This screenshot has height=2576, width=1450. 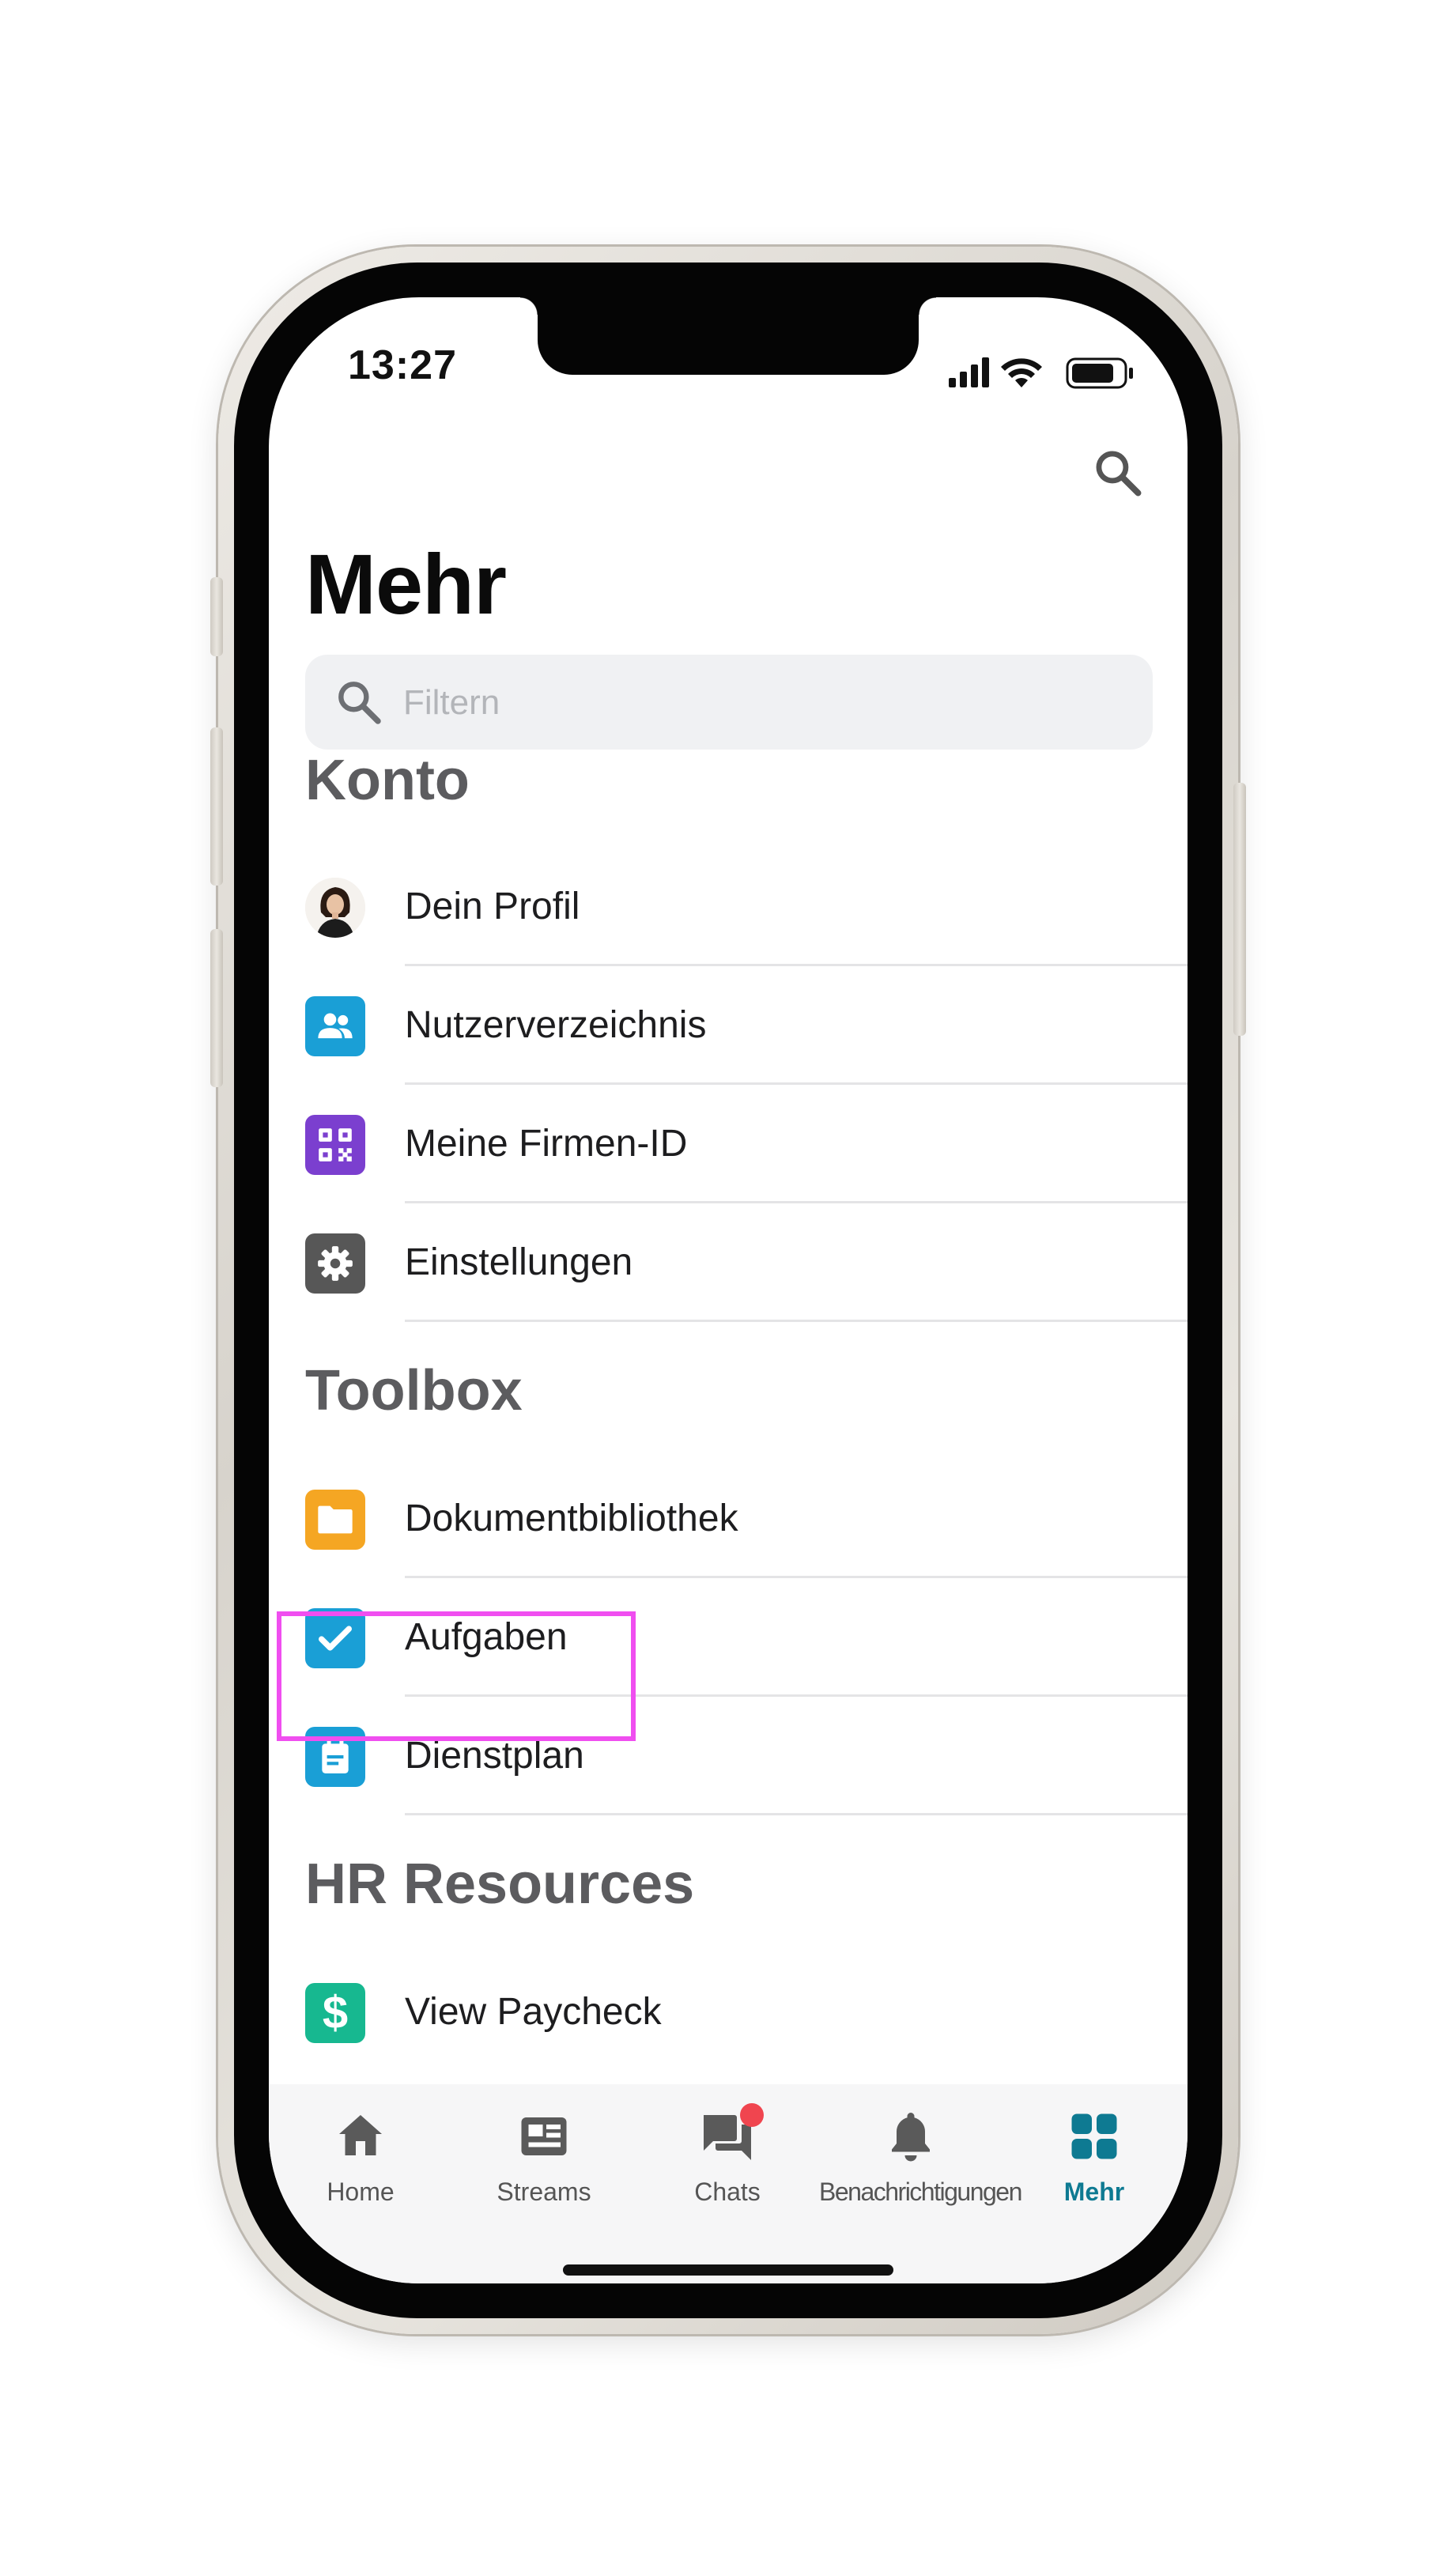 I want to click on qr-code-icon, so click(x=335, y=1145).